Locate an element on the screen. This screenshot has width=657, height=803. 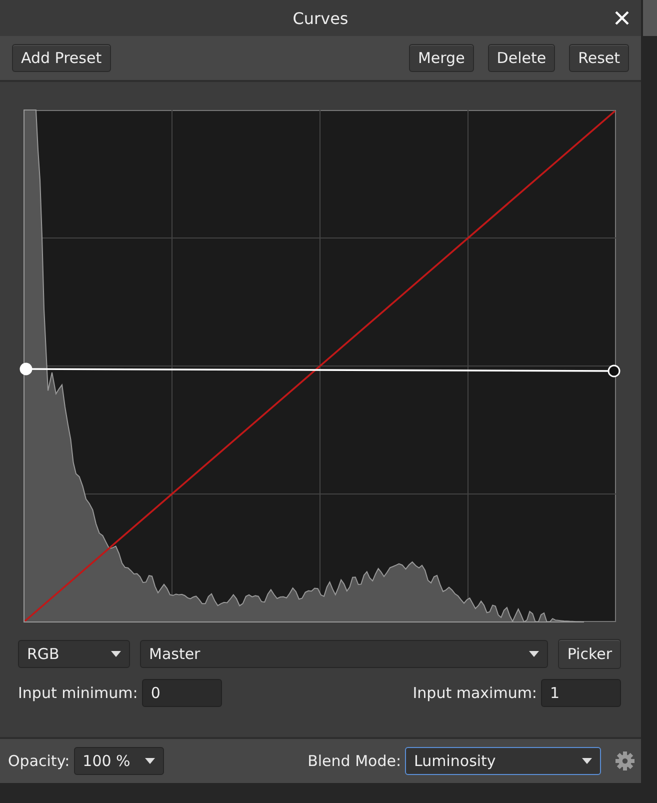
blend-mode-label: Blend Mode: is located at coordinates (354, 761).